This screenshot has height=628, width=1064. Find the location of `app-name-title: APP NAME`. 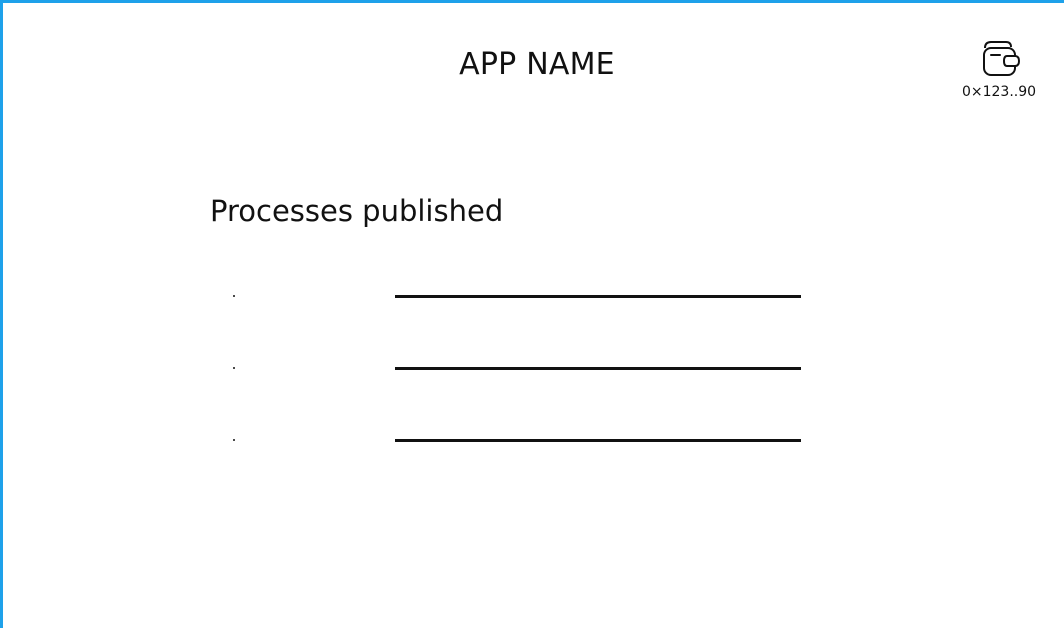

app-name-title: APP NAME is located at coordinates (537, 64).